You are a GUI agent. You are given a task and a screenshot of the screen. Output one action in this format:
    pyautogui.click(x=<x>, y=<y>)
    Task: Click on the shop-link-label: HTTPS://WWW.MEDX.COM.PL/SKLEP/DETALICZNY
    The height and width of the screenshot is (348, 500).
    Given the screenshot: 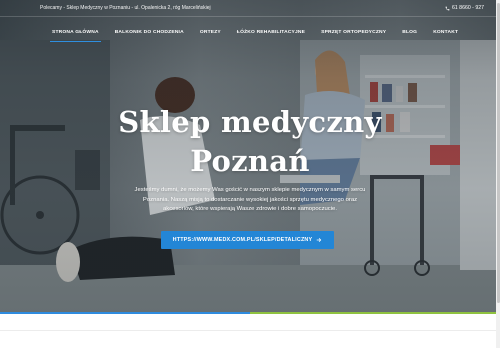 What is the action you would take?
    pyautogui.click(x=242, y=240)
    